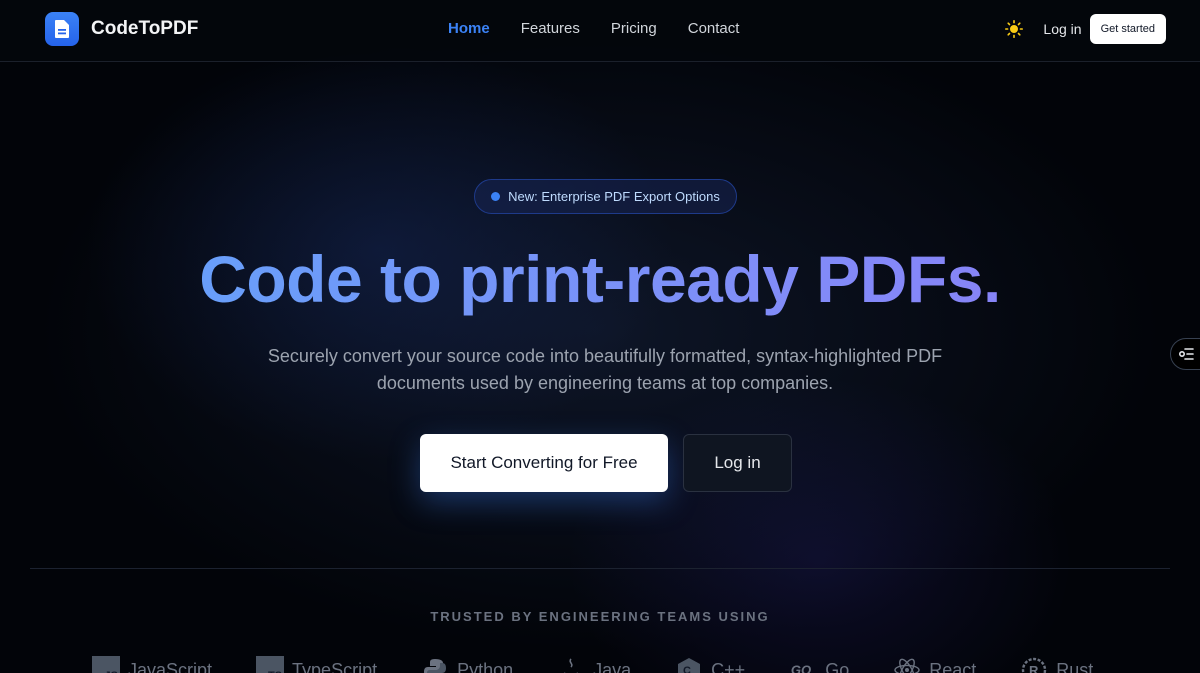 The image size is (1200, 673). What do you see at coordinates (953, 666) in the screenshot?
I see `logo-label: React` at bounding box center [953, 666].